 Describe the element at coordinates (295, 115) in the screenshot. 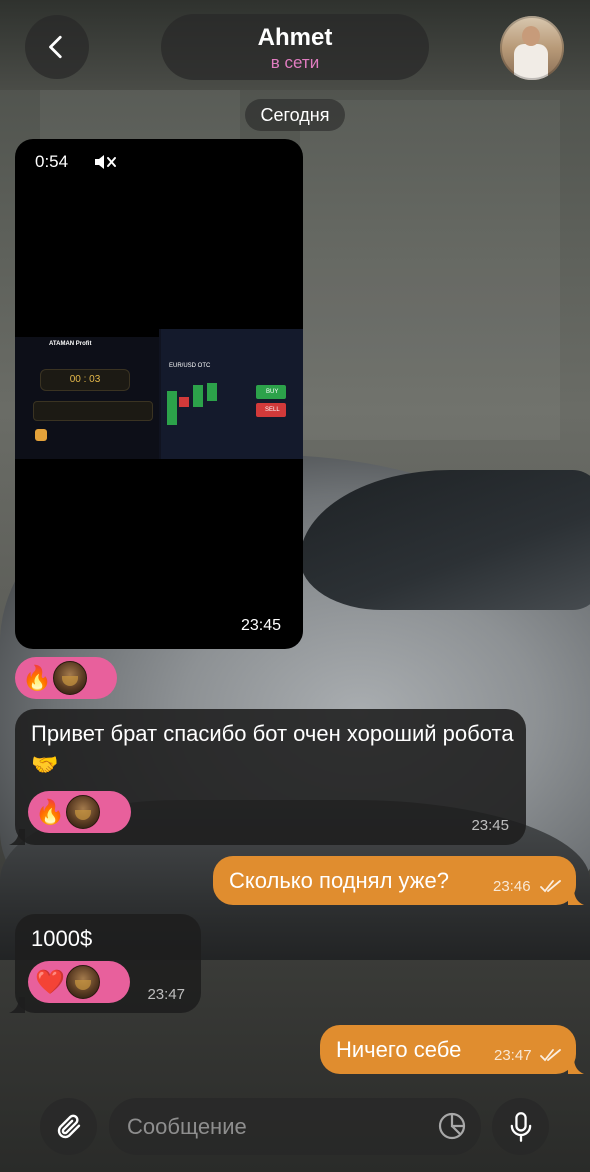

I see `date-separator: Сегодня` at that location.